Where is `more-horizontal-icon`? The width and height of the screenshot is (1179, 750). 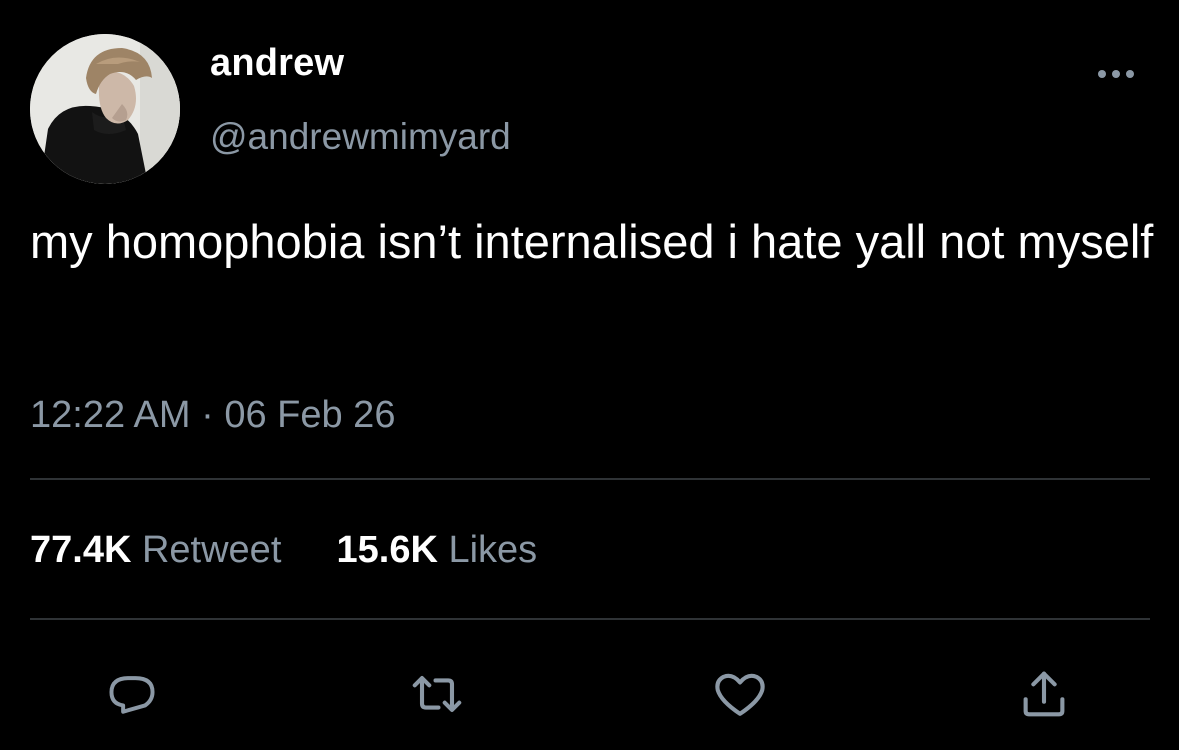
more-horizontal-icon is located at coordinates (1116, 74).